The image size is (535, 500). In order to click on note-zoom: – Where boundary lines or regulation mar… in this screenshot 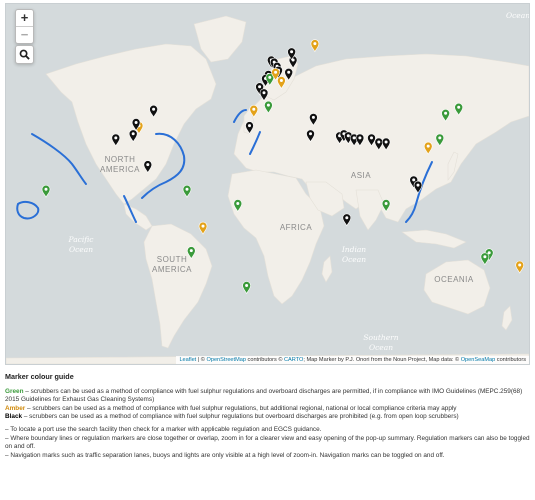, I will do `click(267, 442)`.